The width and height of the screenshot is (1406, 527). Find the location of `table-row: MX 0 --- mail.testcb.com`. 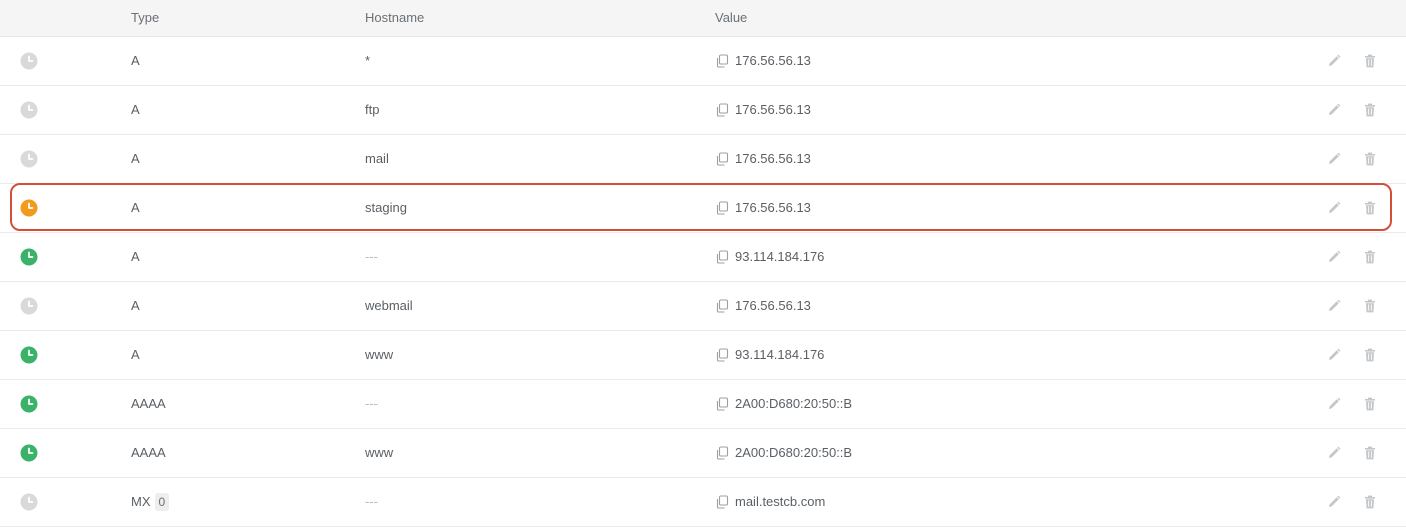

table-row: MX 0 --- mail.testcb.com is located at coordinates (703, 502).